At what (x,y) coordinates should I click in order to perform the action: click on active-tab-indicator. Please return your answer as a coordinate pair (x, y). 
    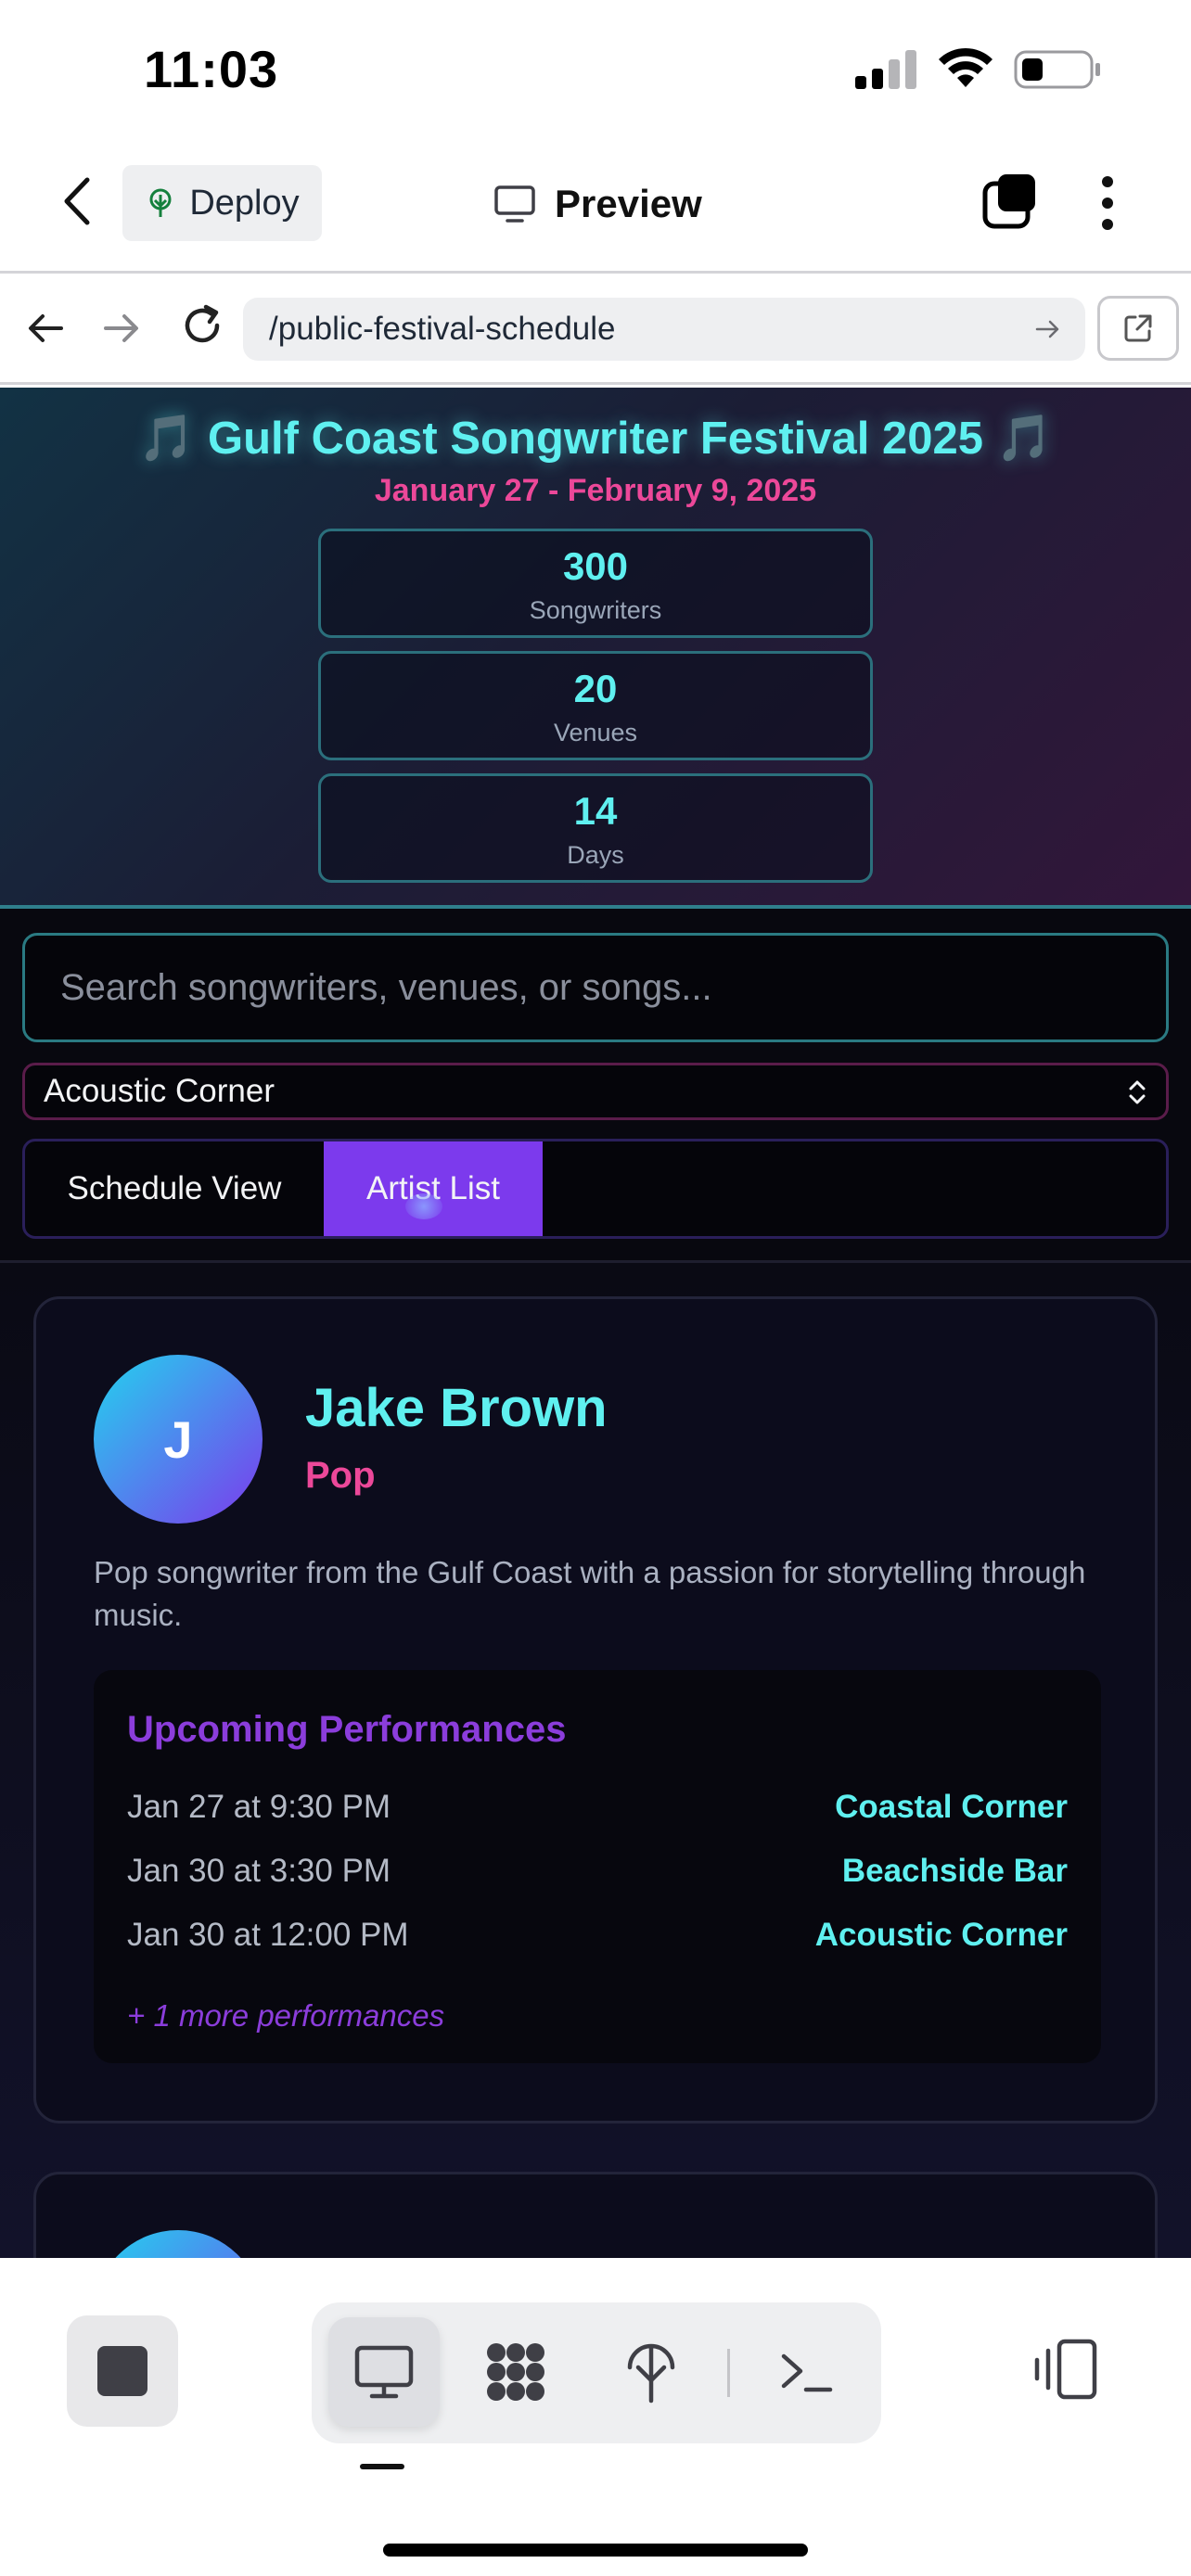
    Looking at the image, I should click on (382, 2466).